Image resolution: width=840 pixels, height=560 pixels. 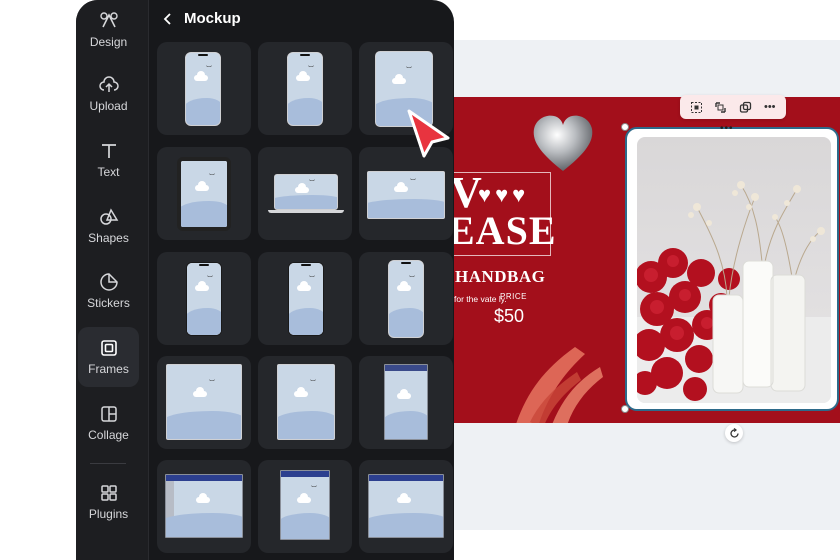 I want to click on title-line-2: EASE, so click(x=502, y=230).